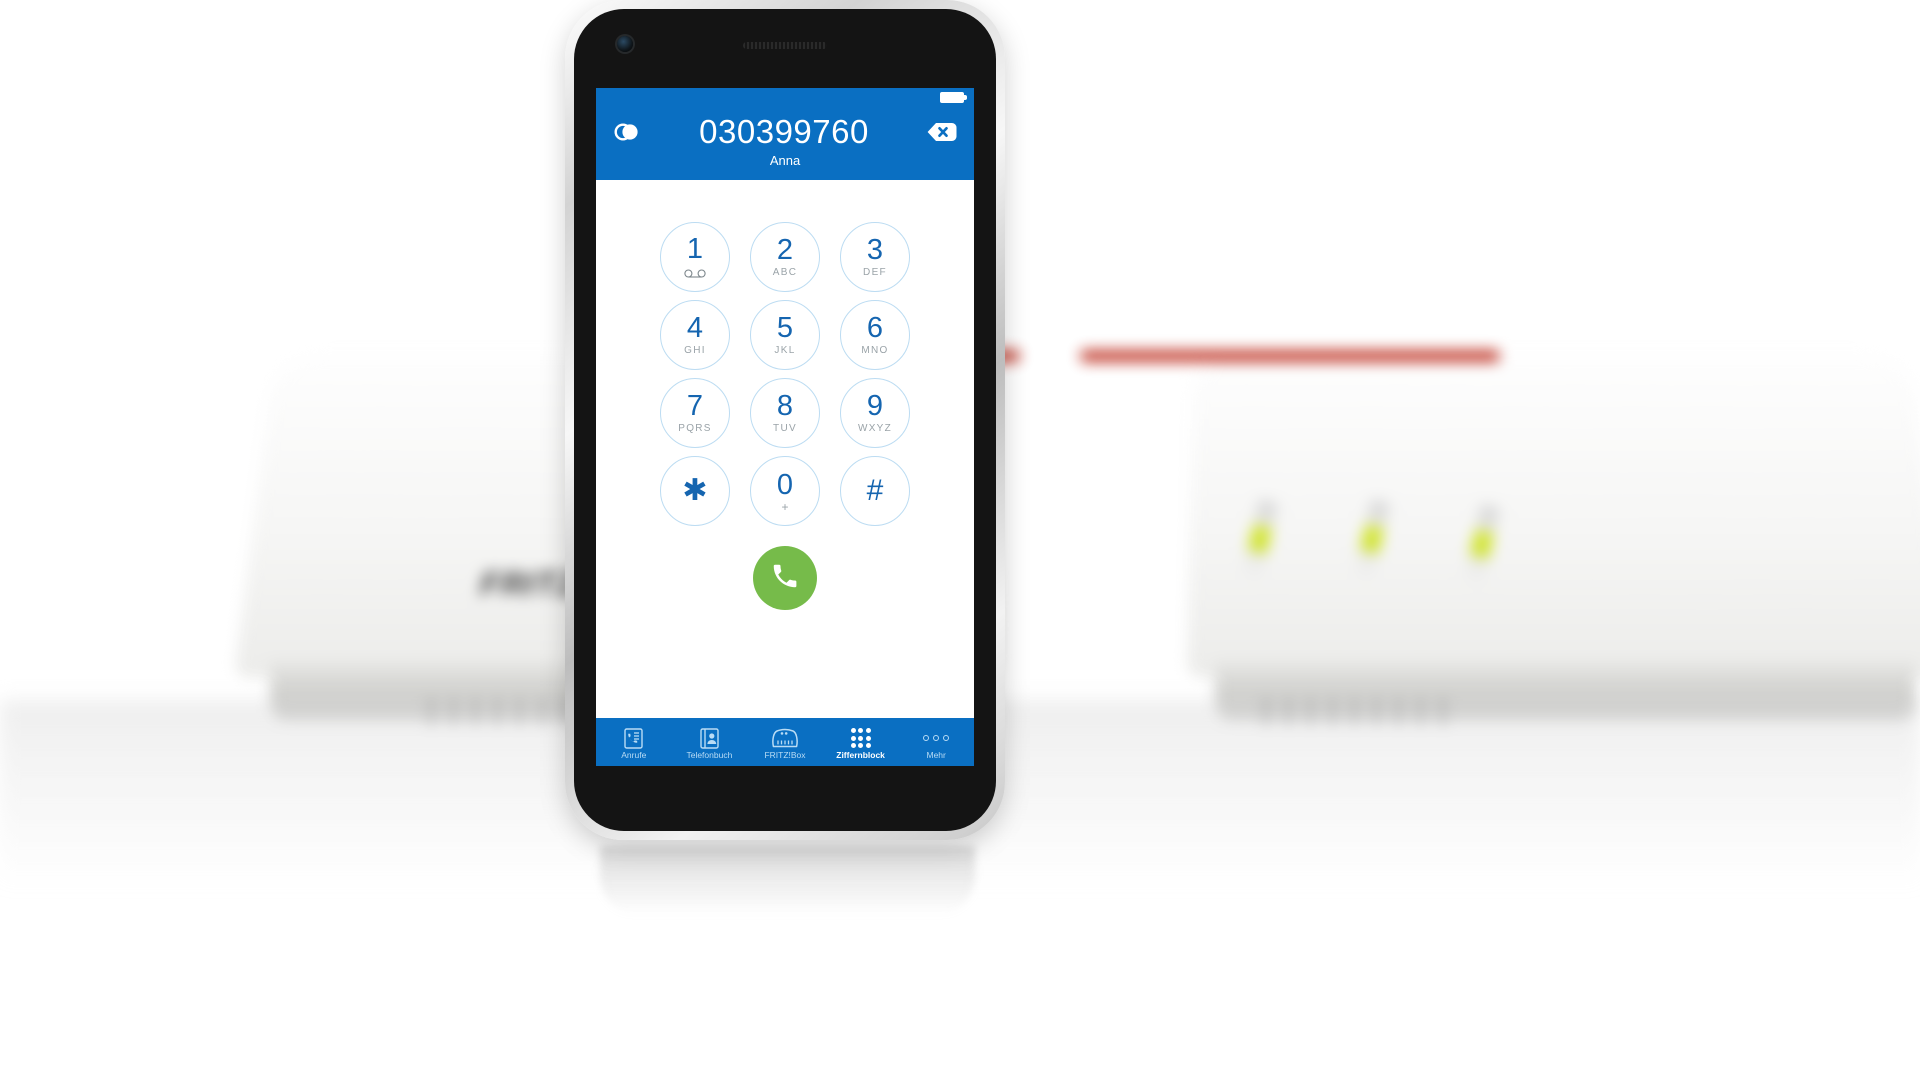 This screenshot has width=1920, height=1080. I want to click on key-3: 3 DEF, so click(875, 257).